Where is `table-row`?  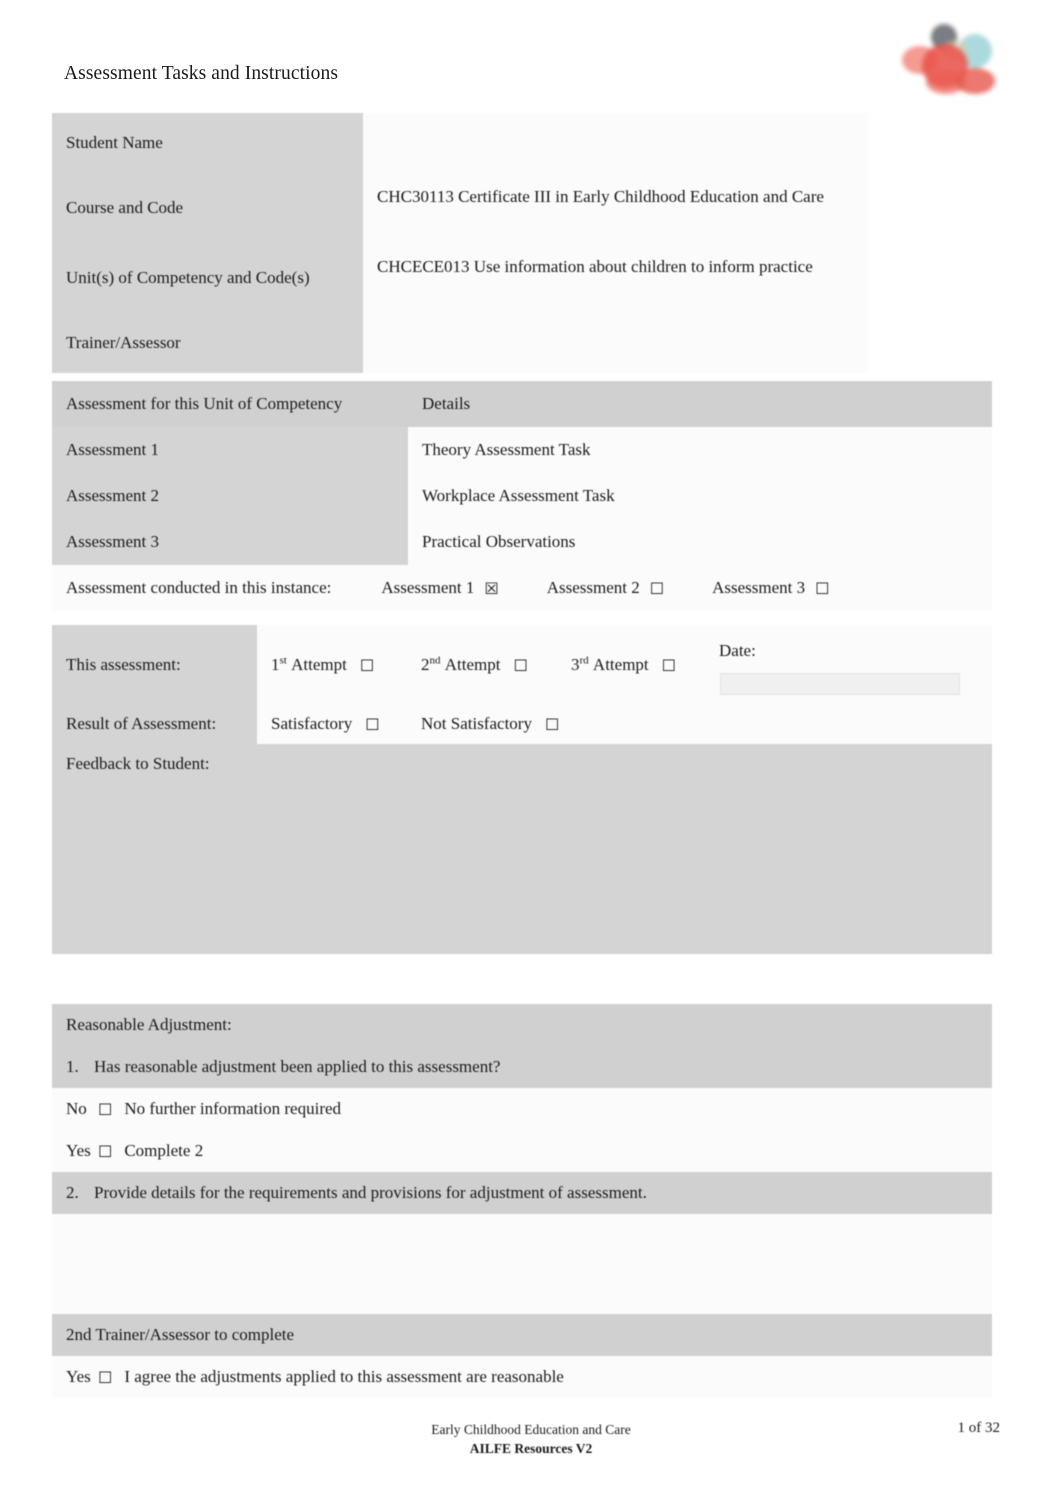
table-row is located at coordinates (522, 1264).